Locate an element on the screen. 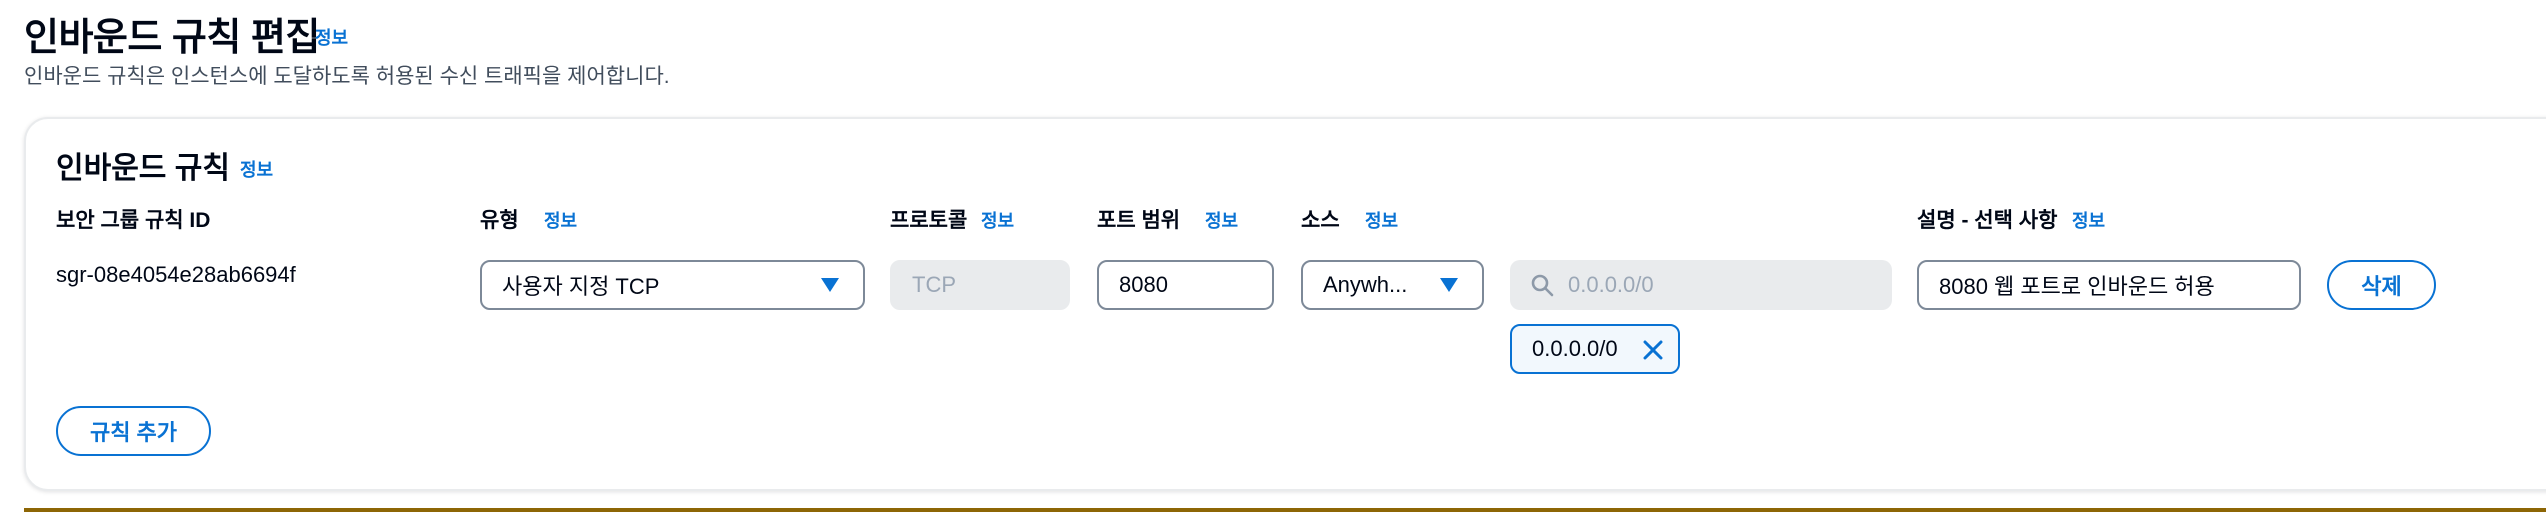  source-info-link: 정보 is located at coordinates (1381, 220).